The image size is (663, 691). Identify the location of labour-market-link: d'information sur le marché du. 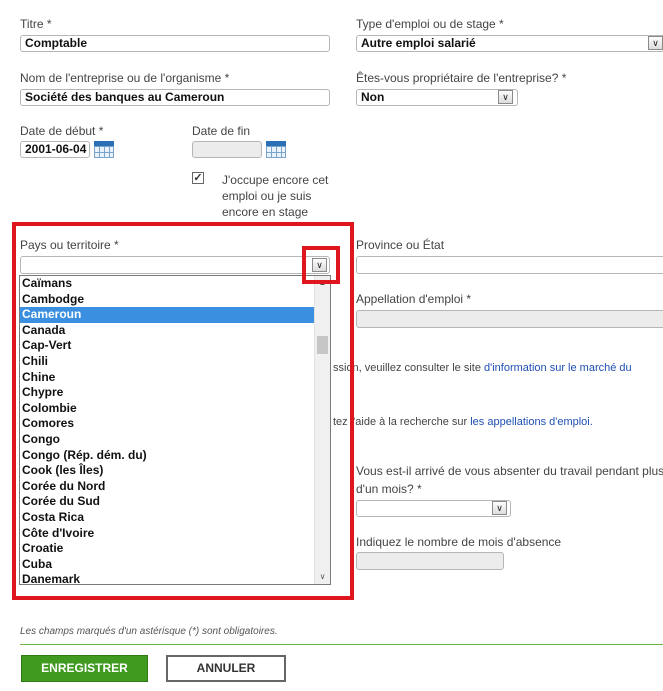
(558, 368).